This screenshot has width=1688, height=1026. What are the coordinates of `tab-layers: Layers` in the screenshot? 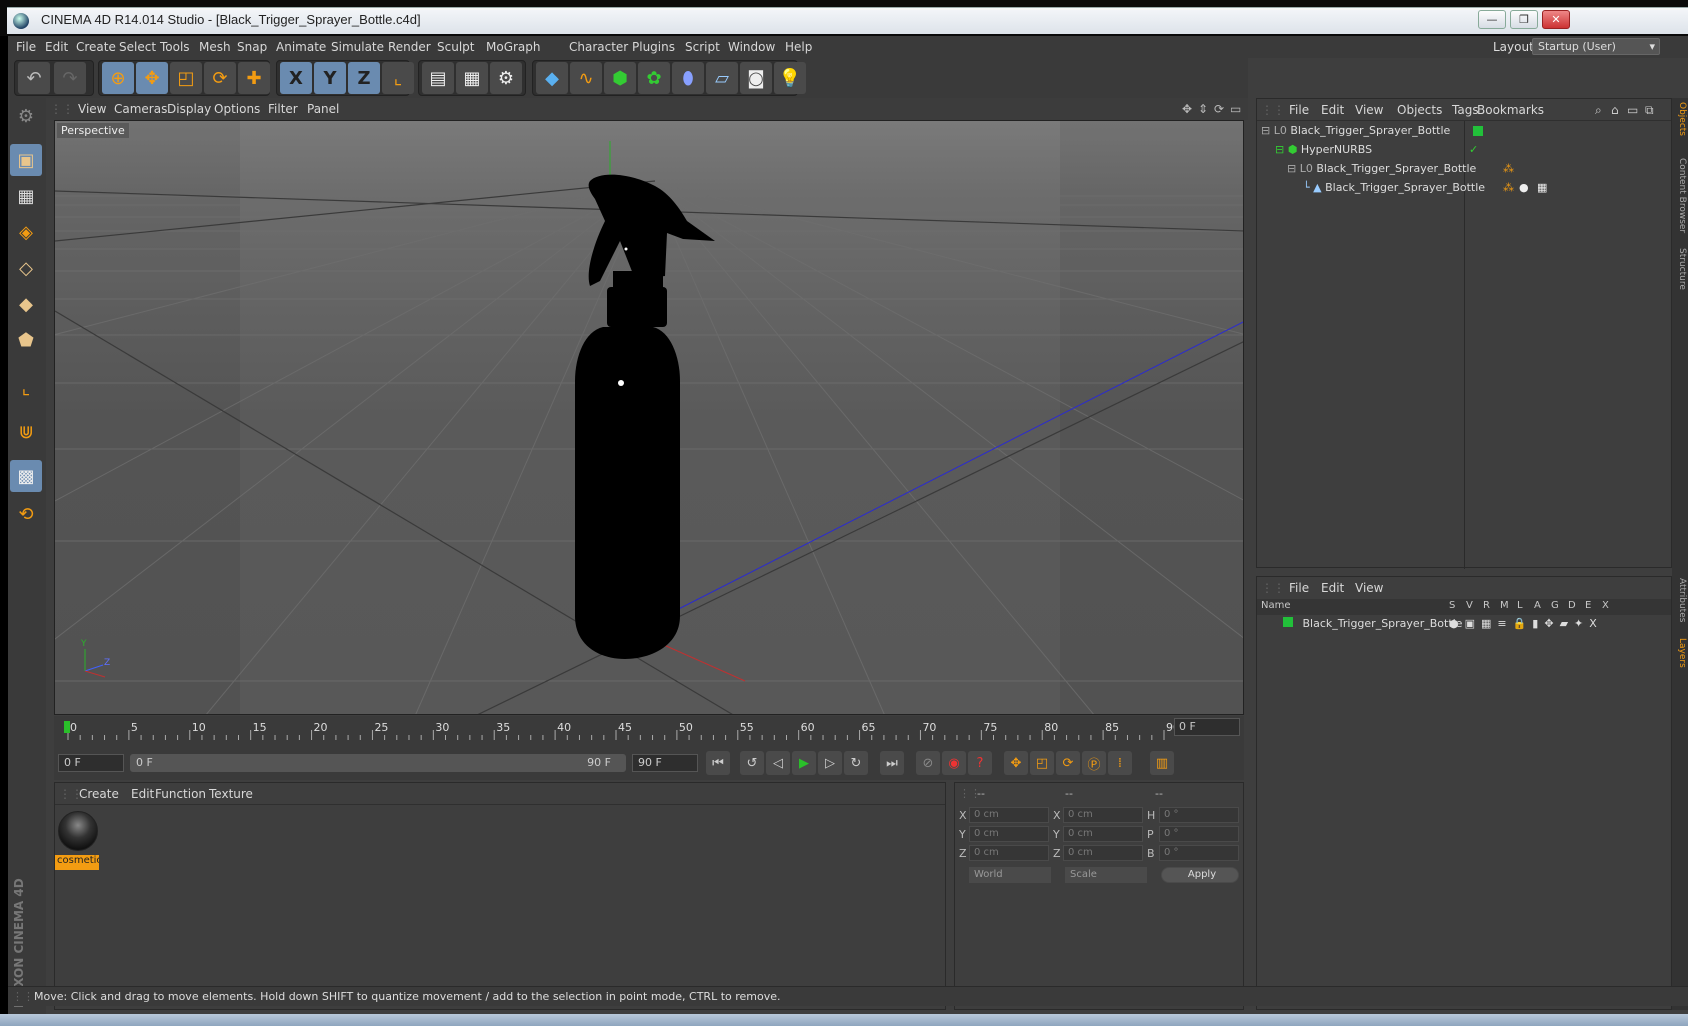 It's located at (1680, 653).